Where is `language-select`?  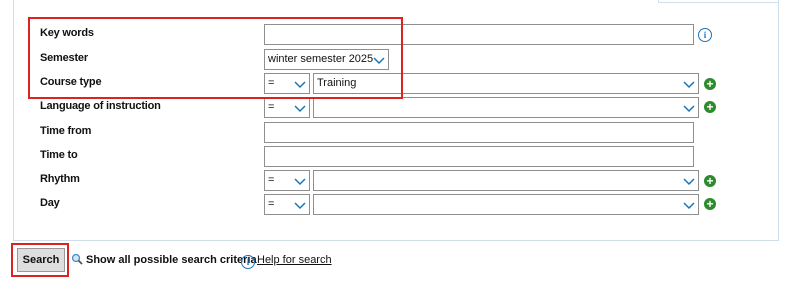 language-select is located at coordinates (506, 107).